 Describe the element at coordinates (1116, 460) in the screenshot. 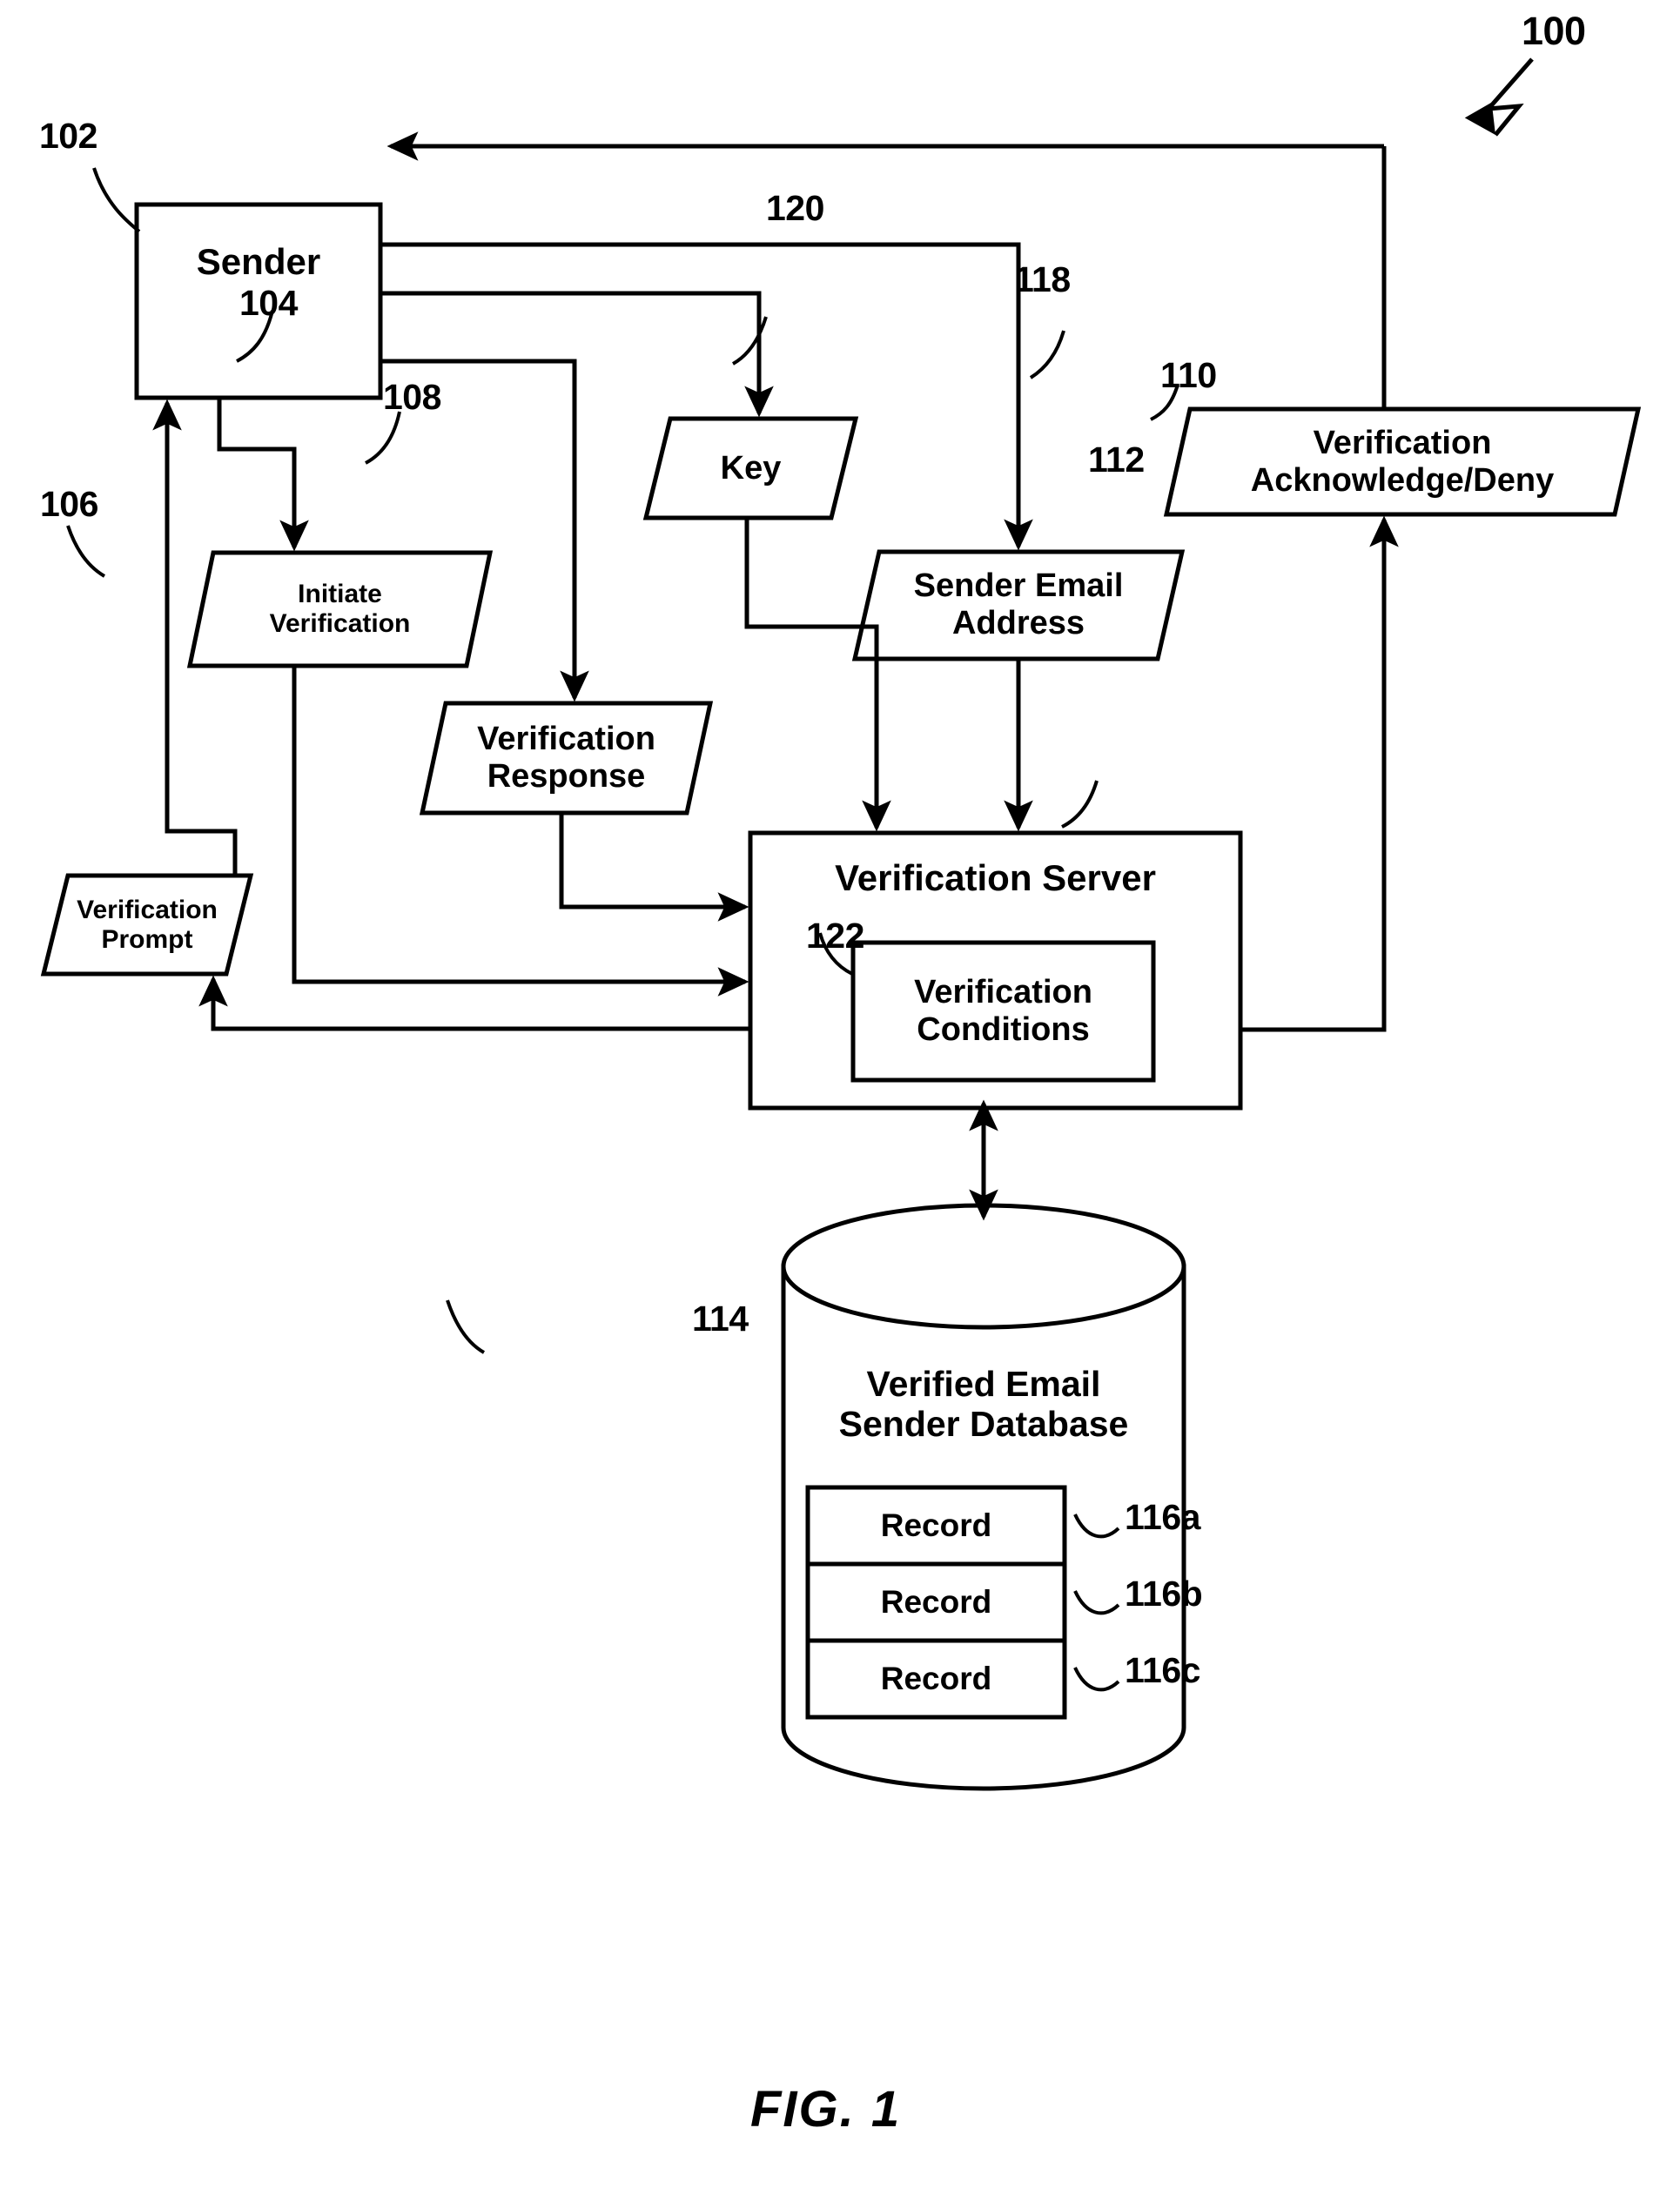

I see `reference-112: 112` at that location.